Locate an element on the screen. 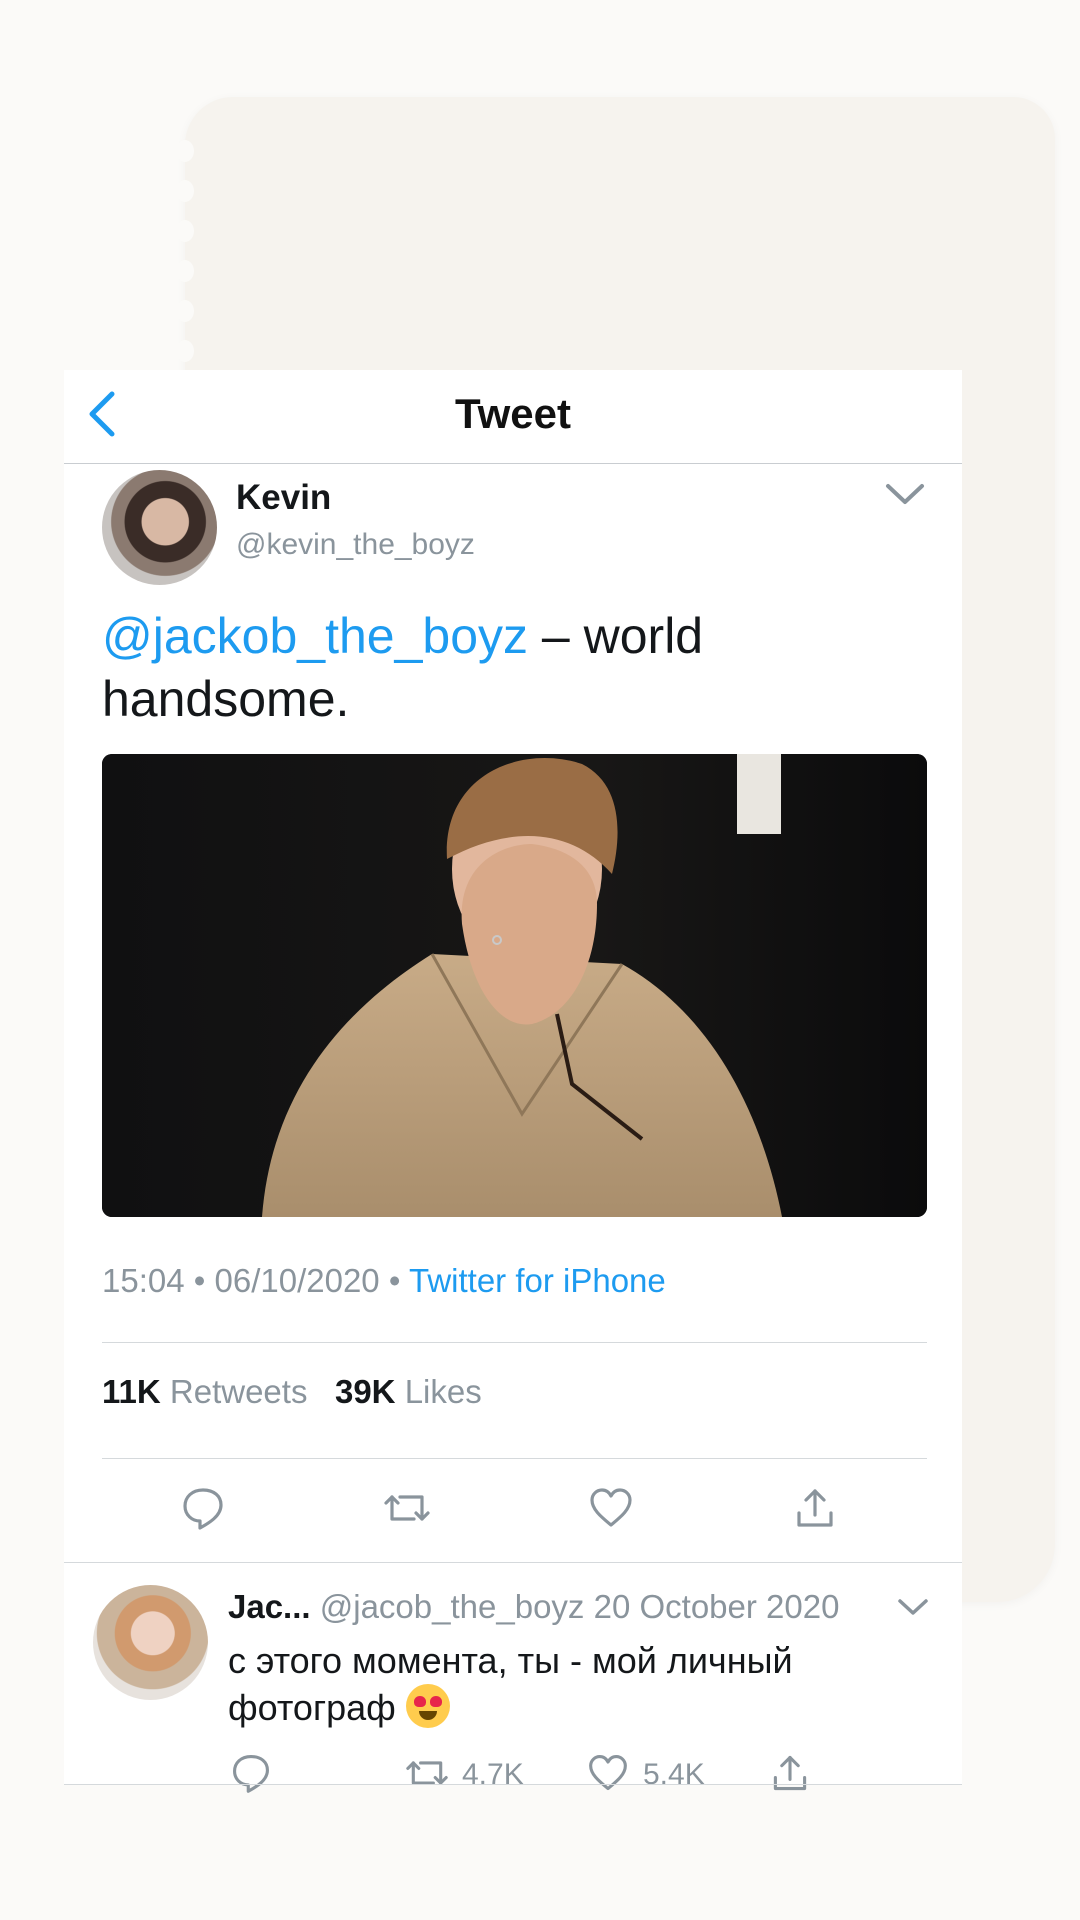  reply-author-handle: @jacob_the_boyz is located at coordinates (452, 1606).